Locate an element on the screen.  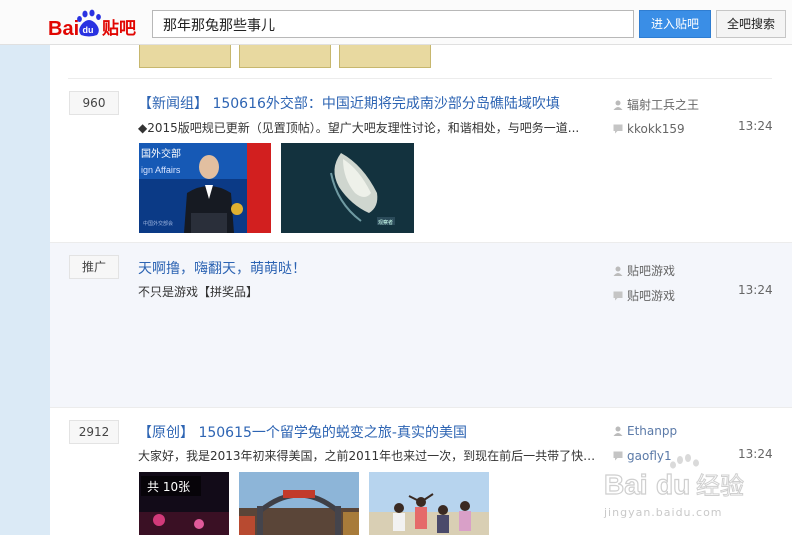
thread-author: Ethanpp is located at coordinates (645, 431).